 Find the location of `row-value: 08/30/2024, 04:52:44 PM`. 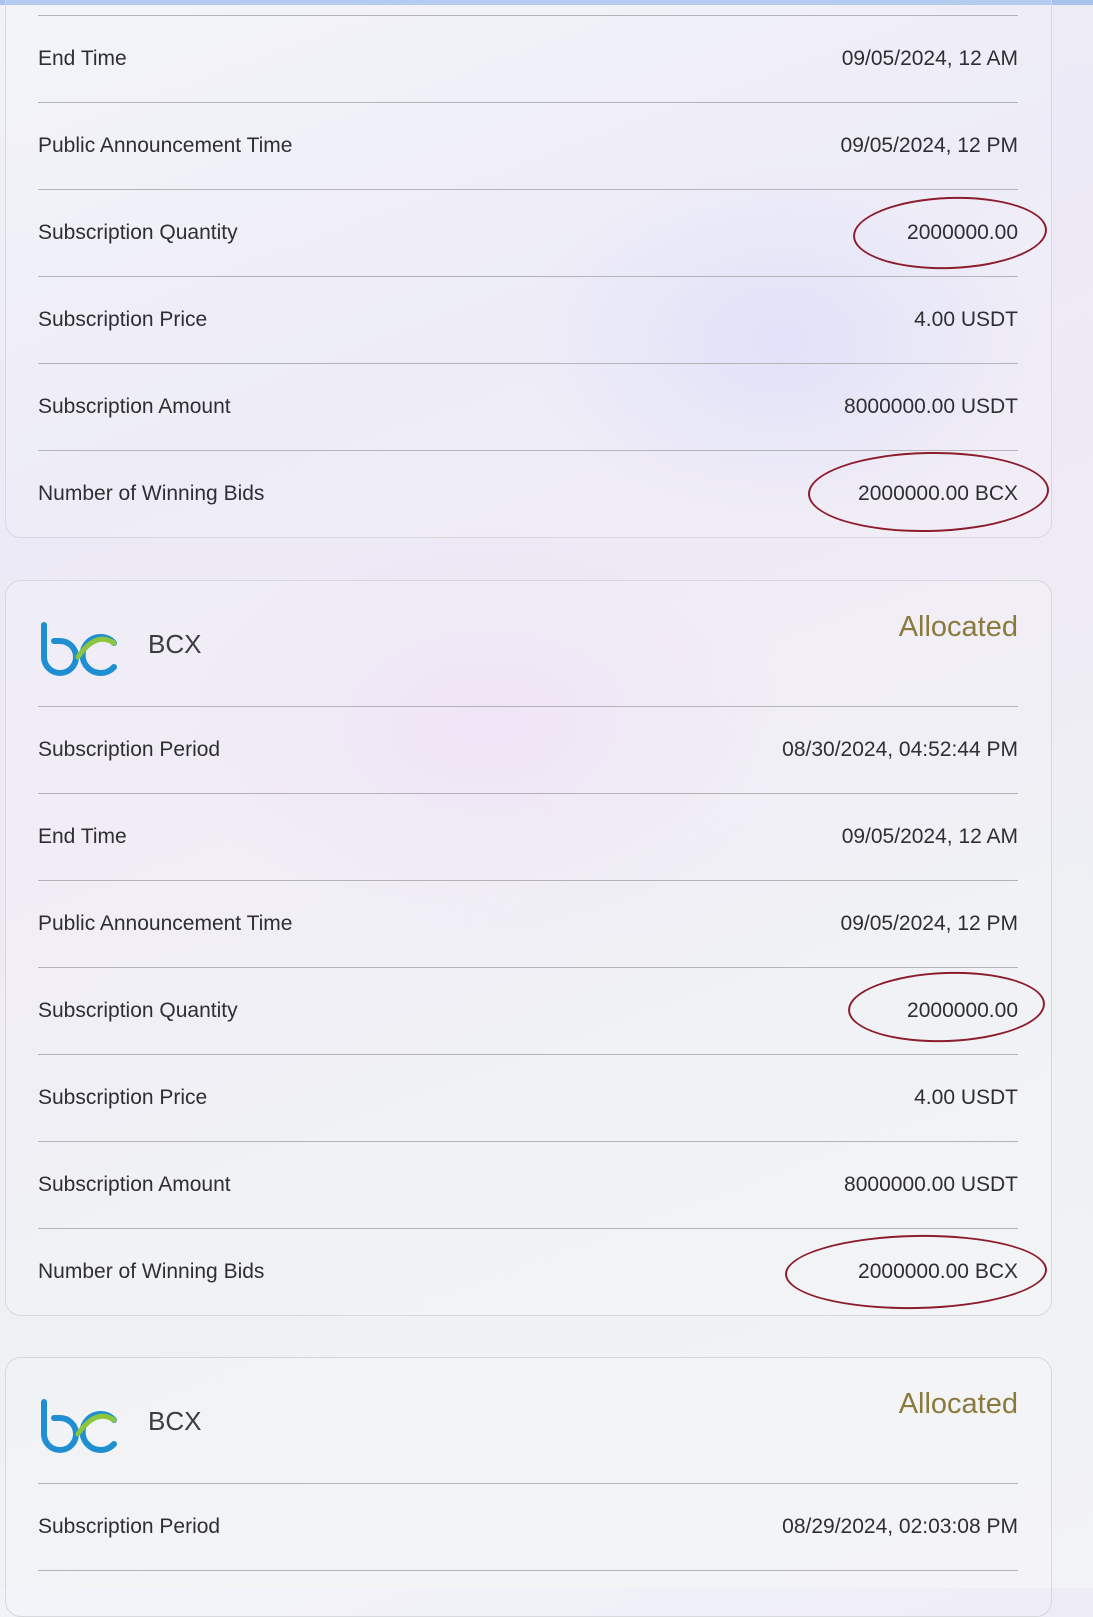

row-value: 08/30/2024, 04:52:44 PM is located at coordinates (900, 749).